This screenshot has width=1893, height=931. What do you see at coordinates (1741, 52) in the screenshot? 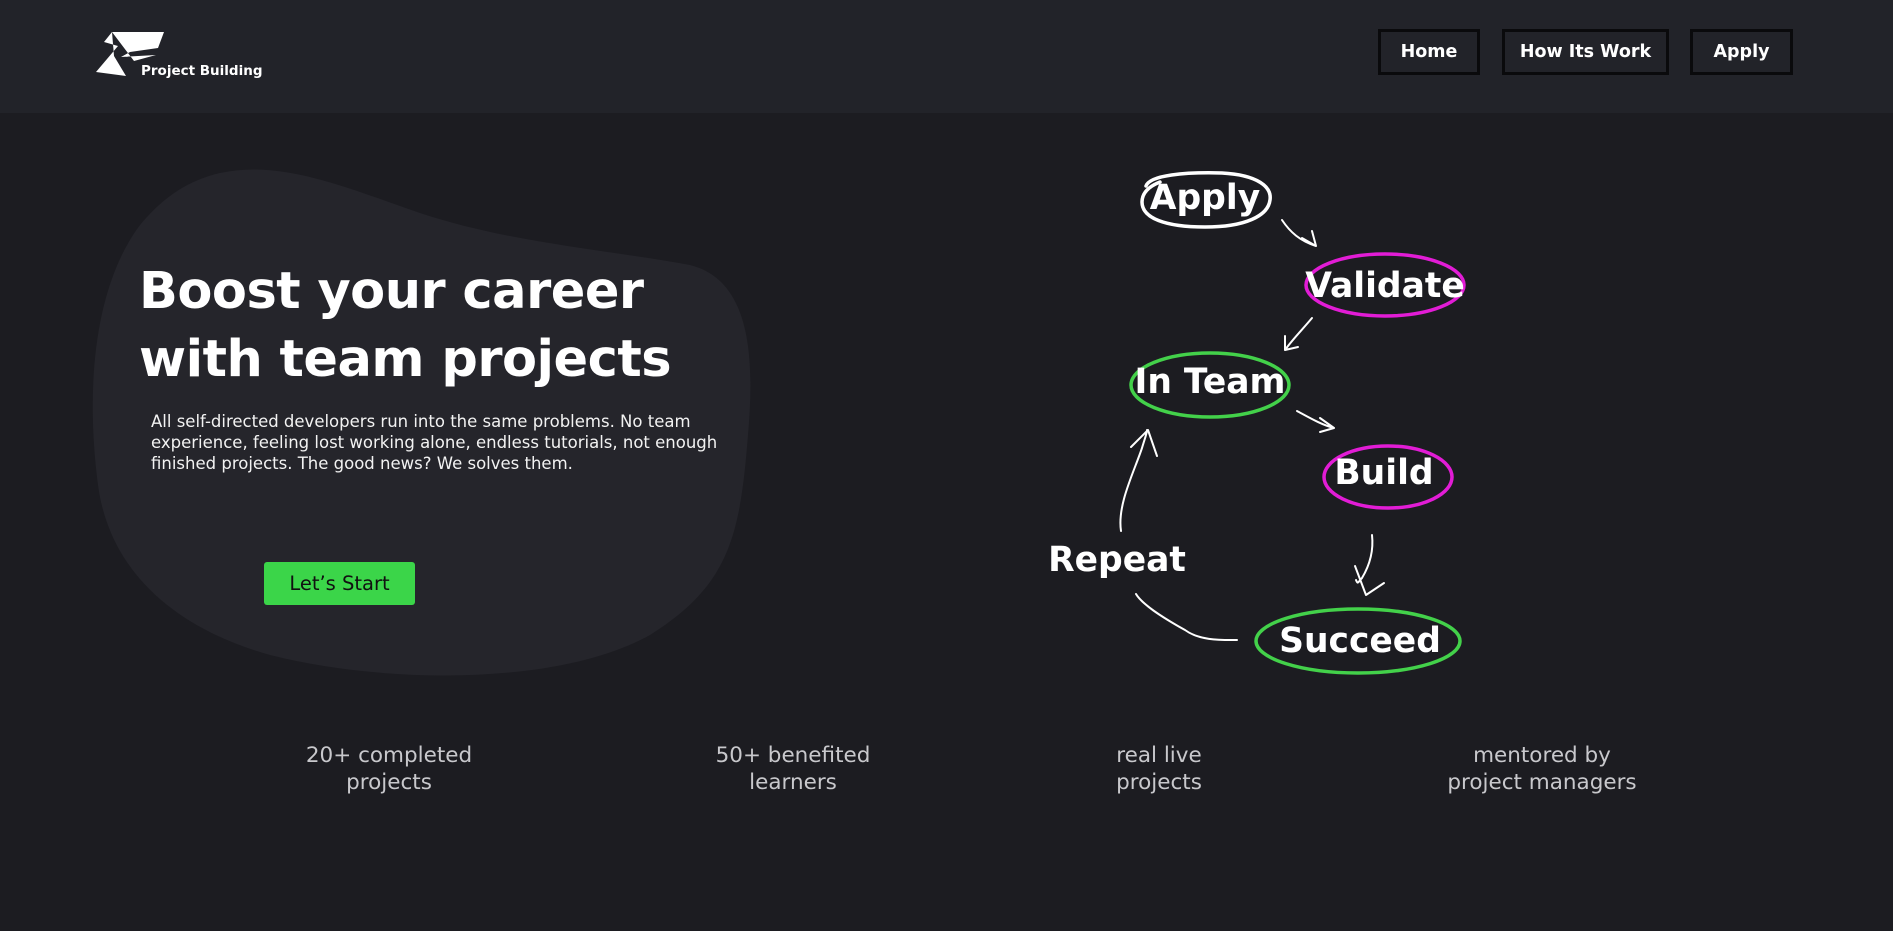
I see `nav-apply-button: Apply` at bounding box center [1741, 52].